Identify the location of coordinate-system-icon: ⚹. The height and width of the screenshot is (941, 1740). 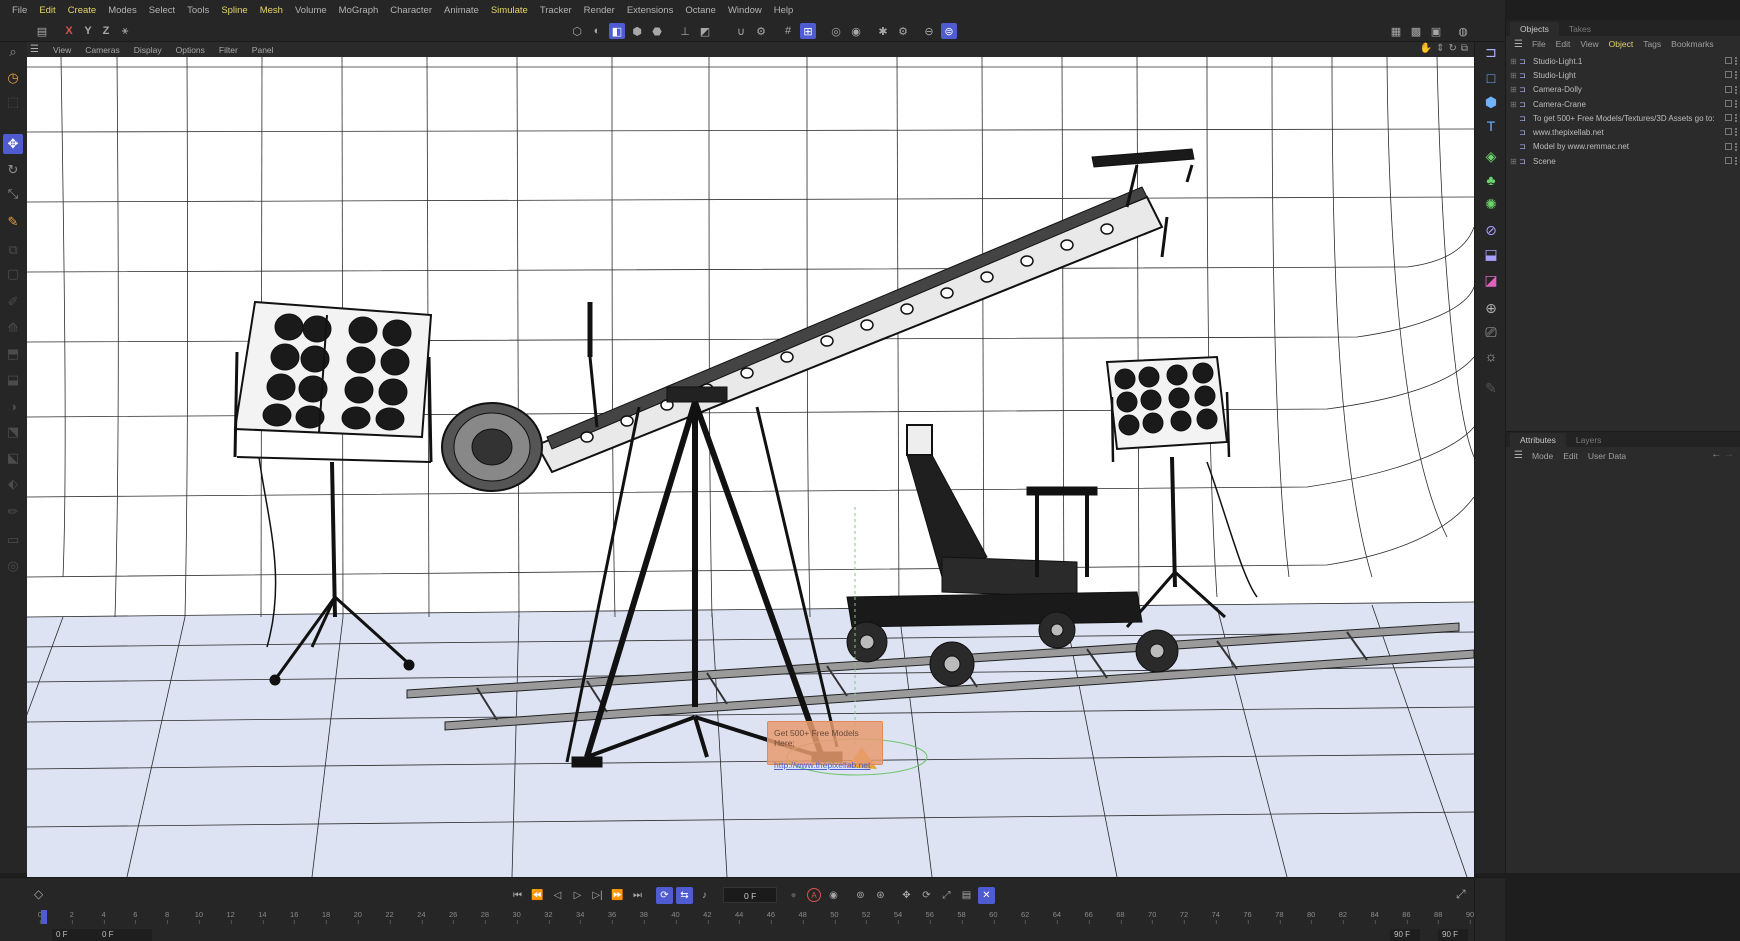
(125, 31).